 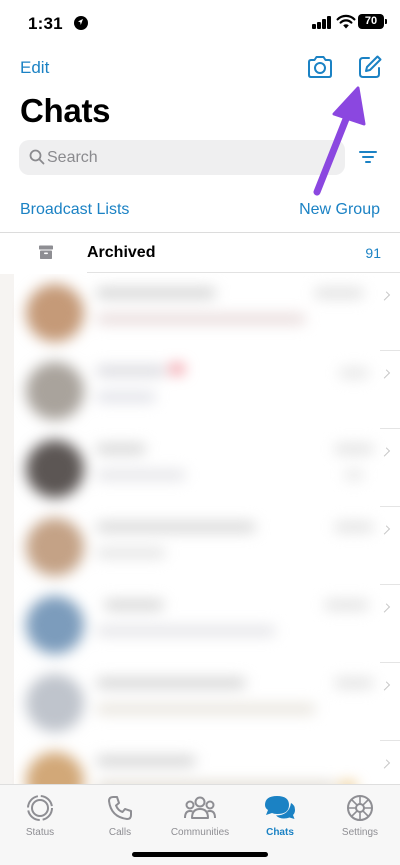 I want to click on tab-status: Status, so click(x=40, y=815).